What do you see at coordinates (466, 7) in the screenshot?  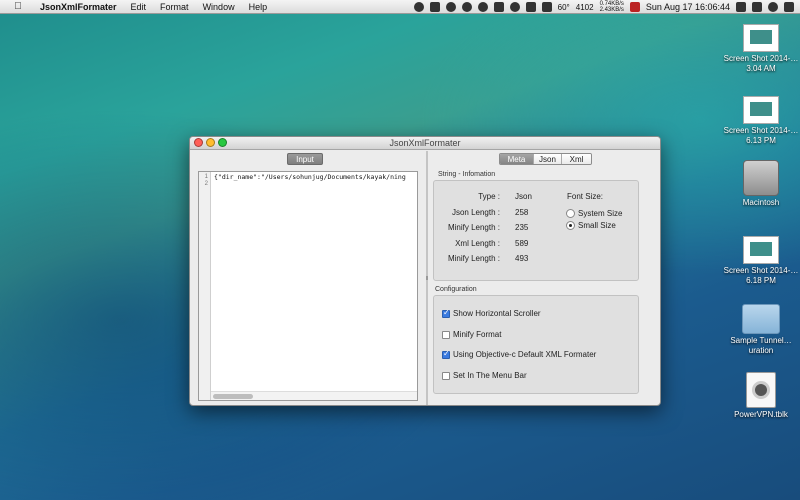 I see `app-status-icon` at bounding box center [466, 7].